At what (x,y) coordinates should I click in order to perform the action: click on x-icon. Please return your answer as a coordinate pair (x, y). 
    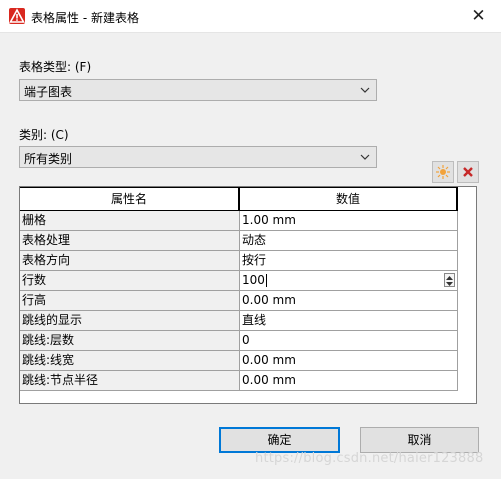
    Looking at the image, I should click on (468, 172).